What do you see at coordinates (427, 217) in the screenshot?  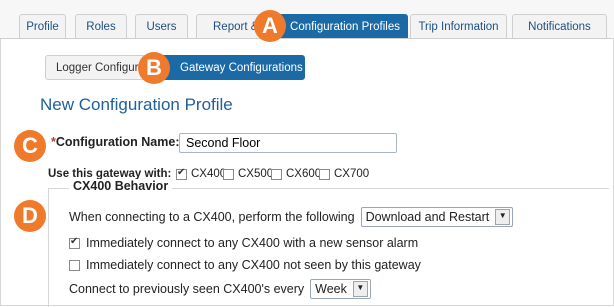 I see `connect-action-value: Download and Restart` at bounding box center [427, 217].